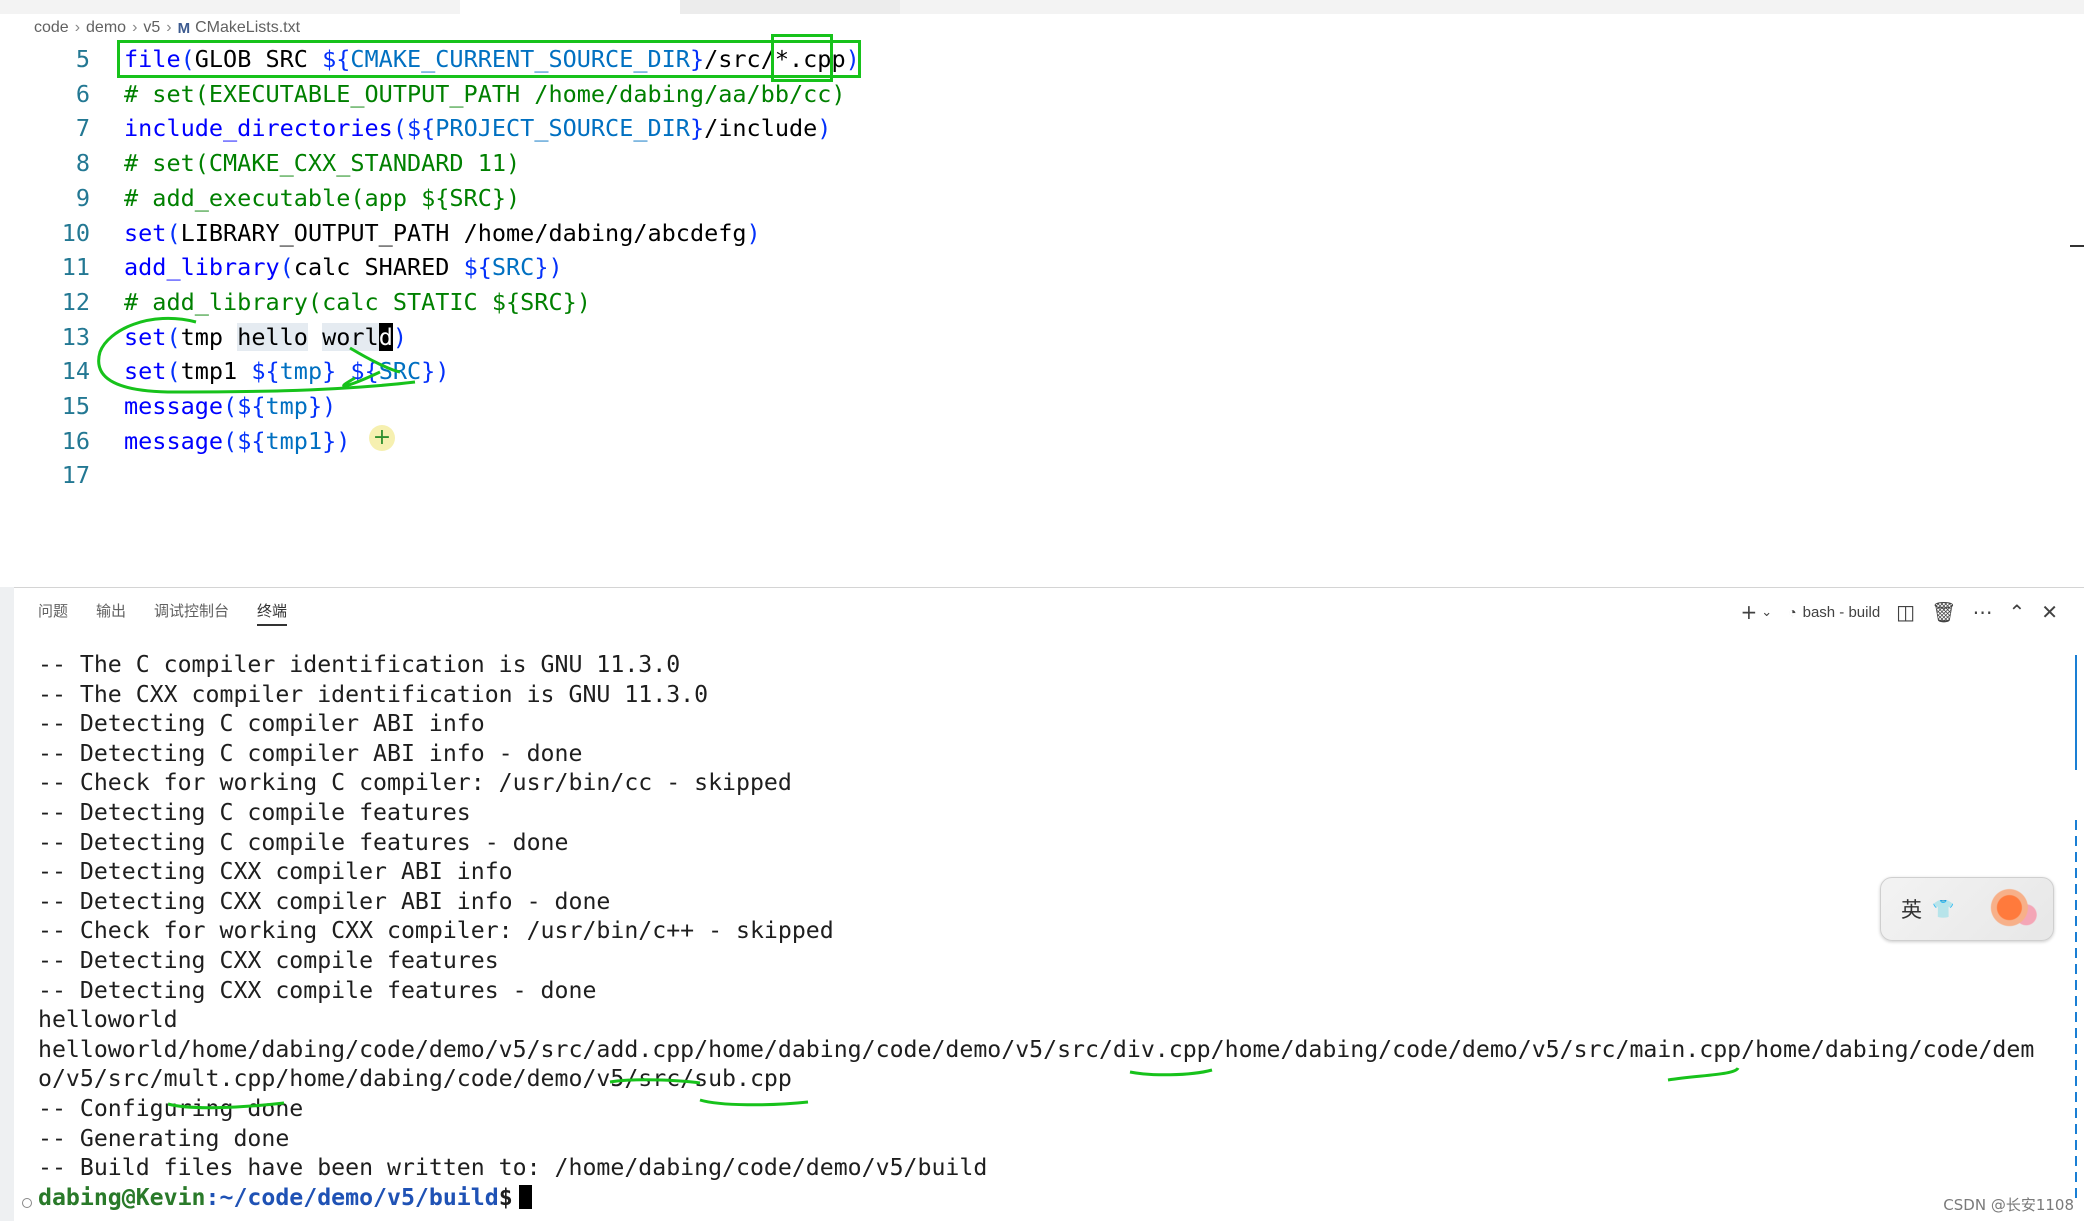 The height and width of the screenshot is (1221, 2084). I want to click on code-token: # add_library(calc STATIC ${SRC}), so click(357, 301).